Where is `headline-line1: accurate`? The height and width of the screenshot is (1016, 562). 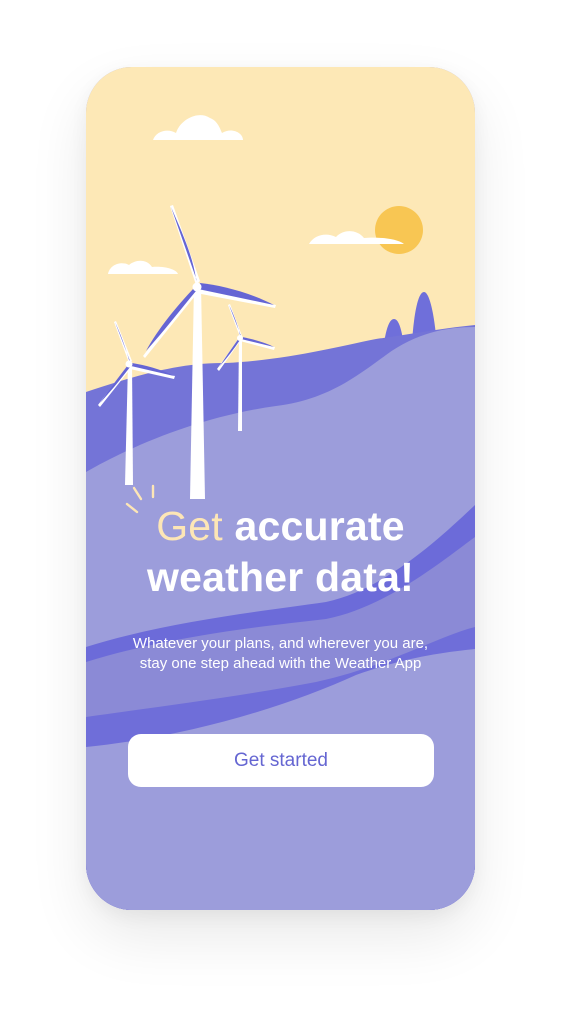 headline-line1: accurate is located at coordinates (319, 526).